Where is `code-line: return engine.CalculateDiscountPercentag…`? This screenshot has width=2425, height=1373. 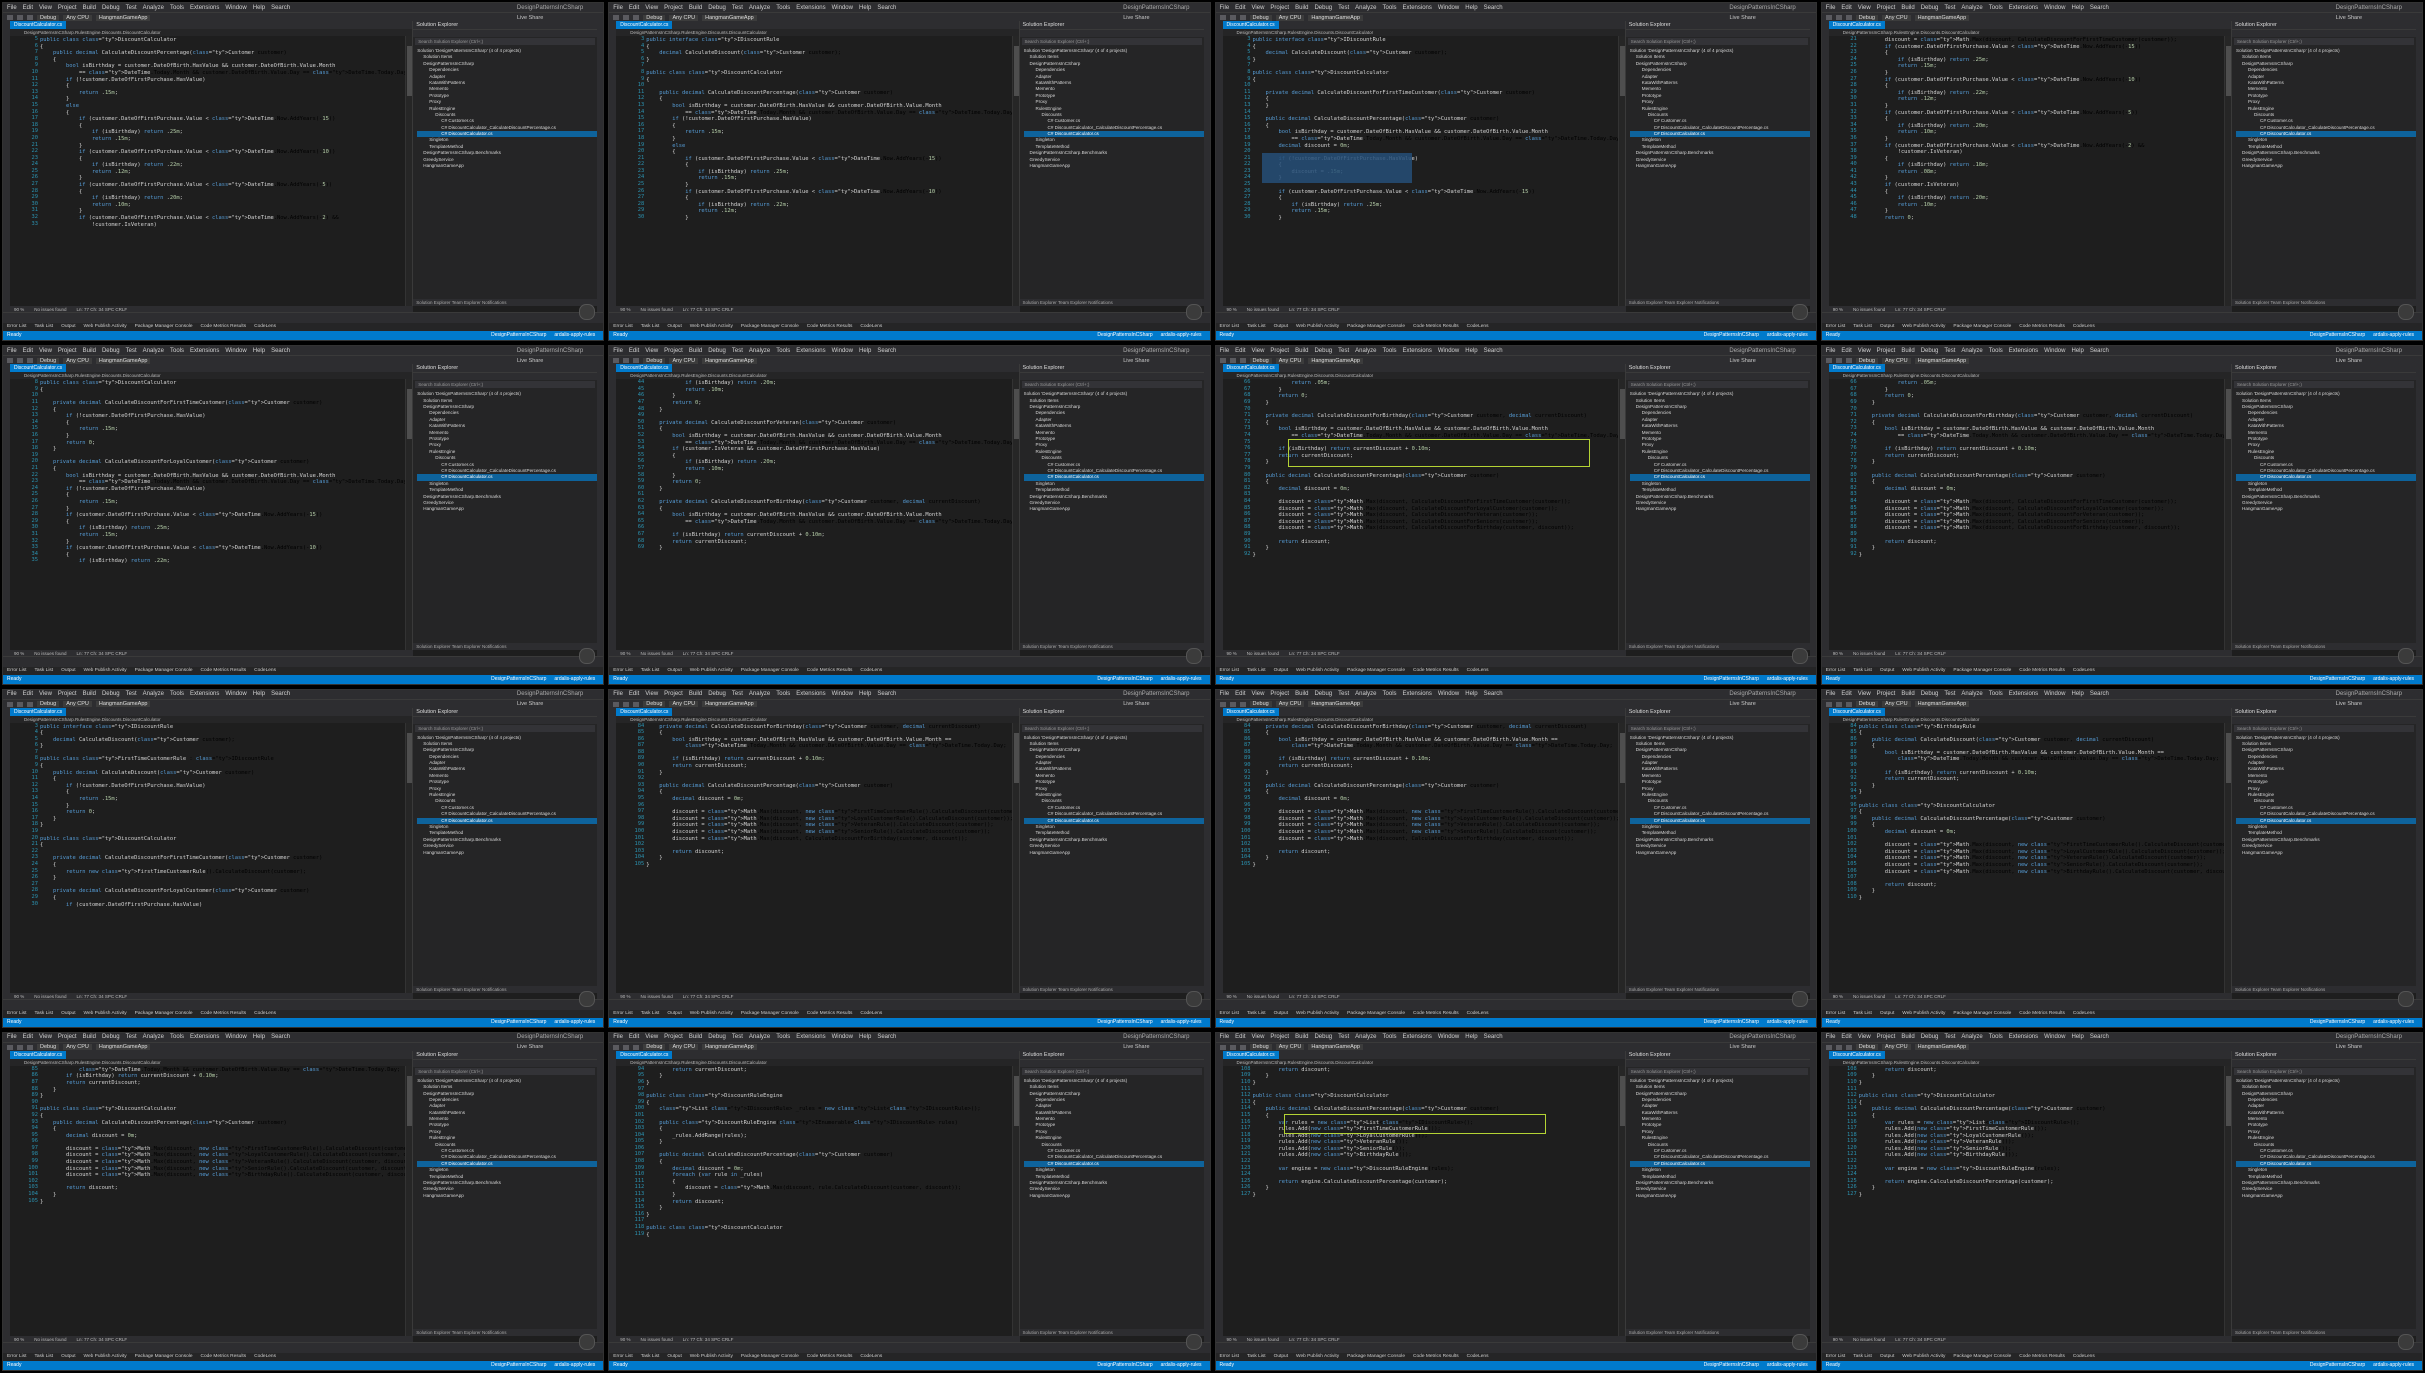
code-line: return engine.CalculateDiscountPercentag… is located at coordinates (2041, 1182).